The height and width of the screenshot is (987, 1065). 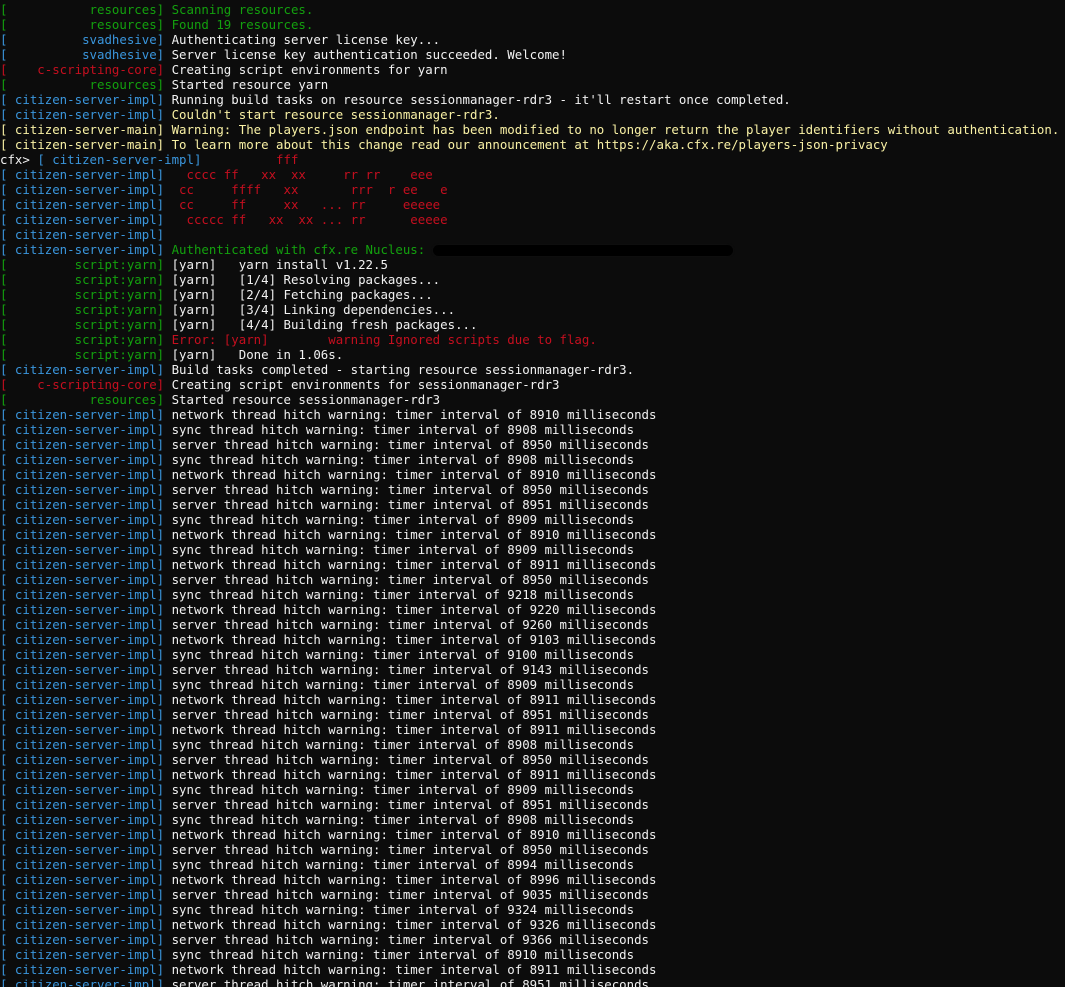 What do you see at coordinates (82, 39) in the screenshot?
I see `log-source-tag: svadhesive` at bounding box center [82, 39].